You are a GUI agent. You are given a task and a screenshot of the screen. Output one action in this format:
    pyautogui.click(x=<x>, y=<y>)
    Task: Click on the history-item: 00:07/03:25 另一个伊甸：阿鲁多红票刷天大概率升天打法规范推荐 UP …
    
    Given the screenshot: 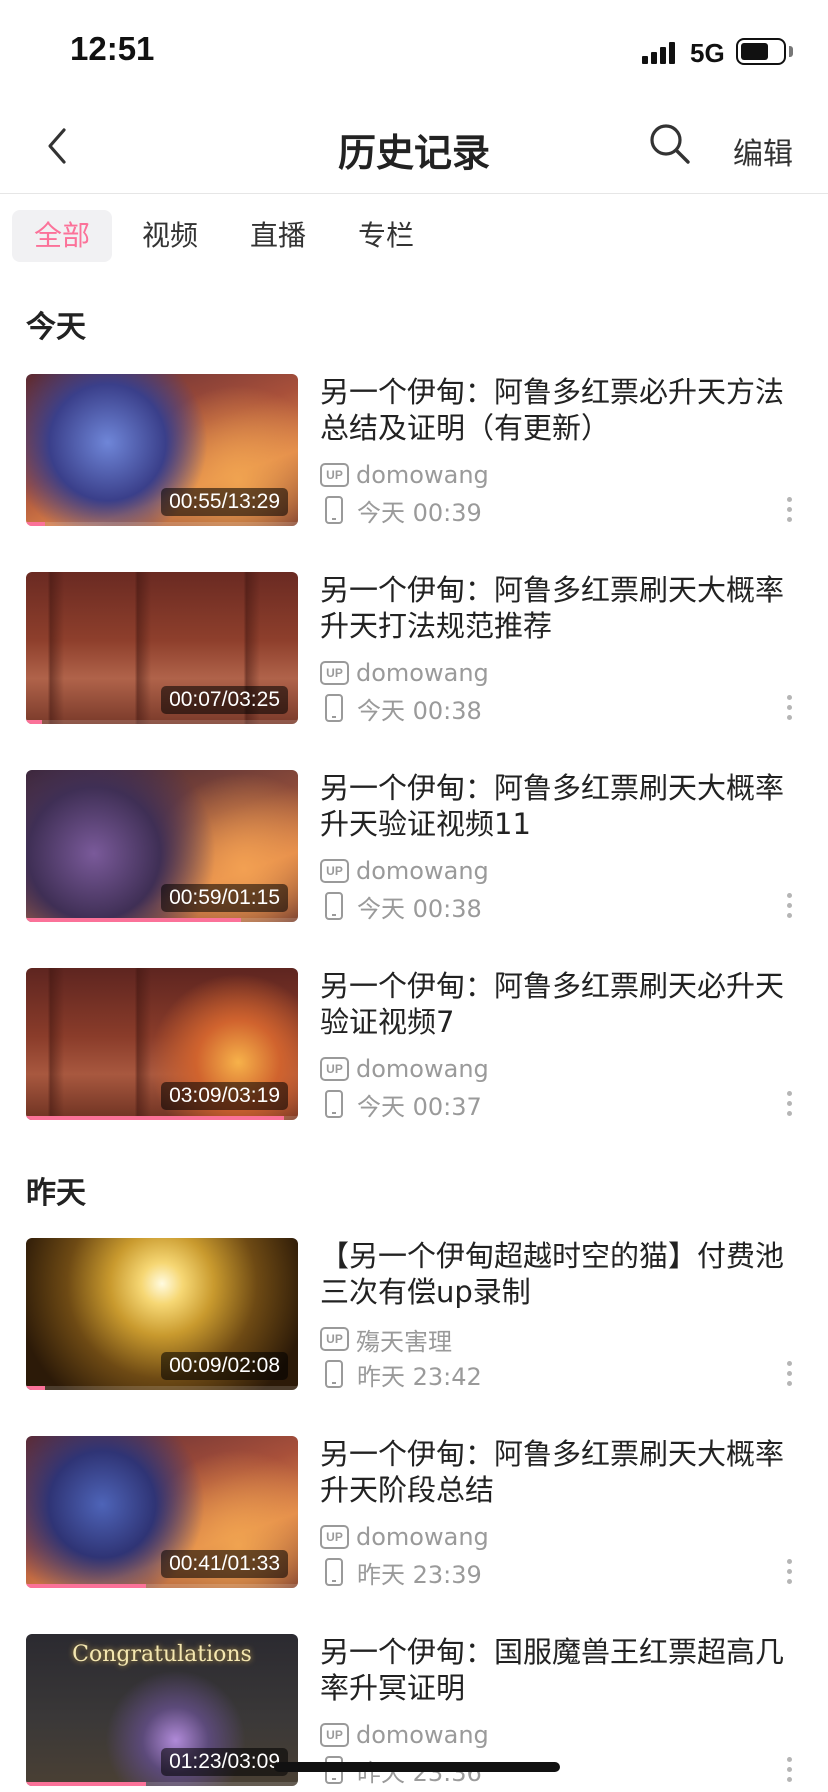 What is the action you would take?
    pyautogui.click(x=414, y=648)
    